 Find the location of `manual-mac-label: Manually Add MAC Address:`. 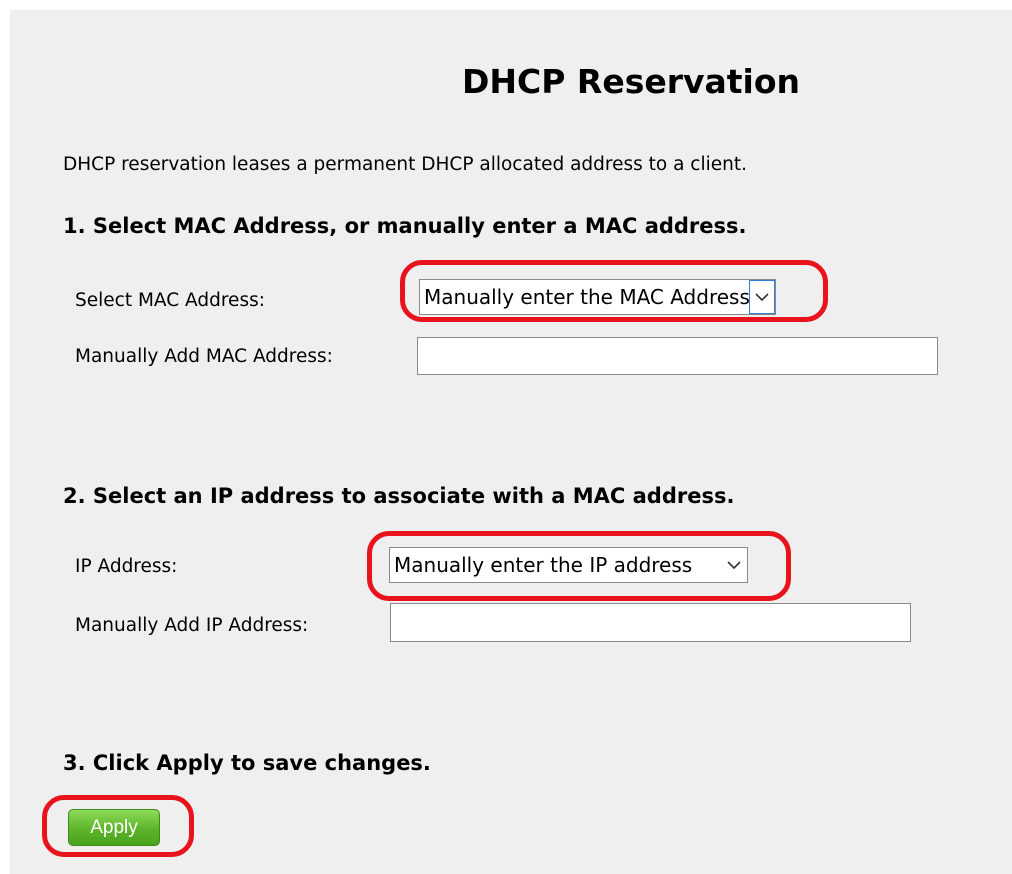

manual-mac-label: Manually Add MAC Address: is located at coordinates (204, 356).